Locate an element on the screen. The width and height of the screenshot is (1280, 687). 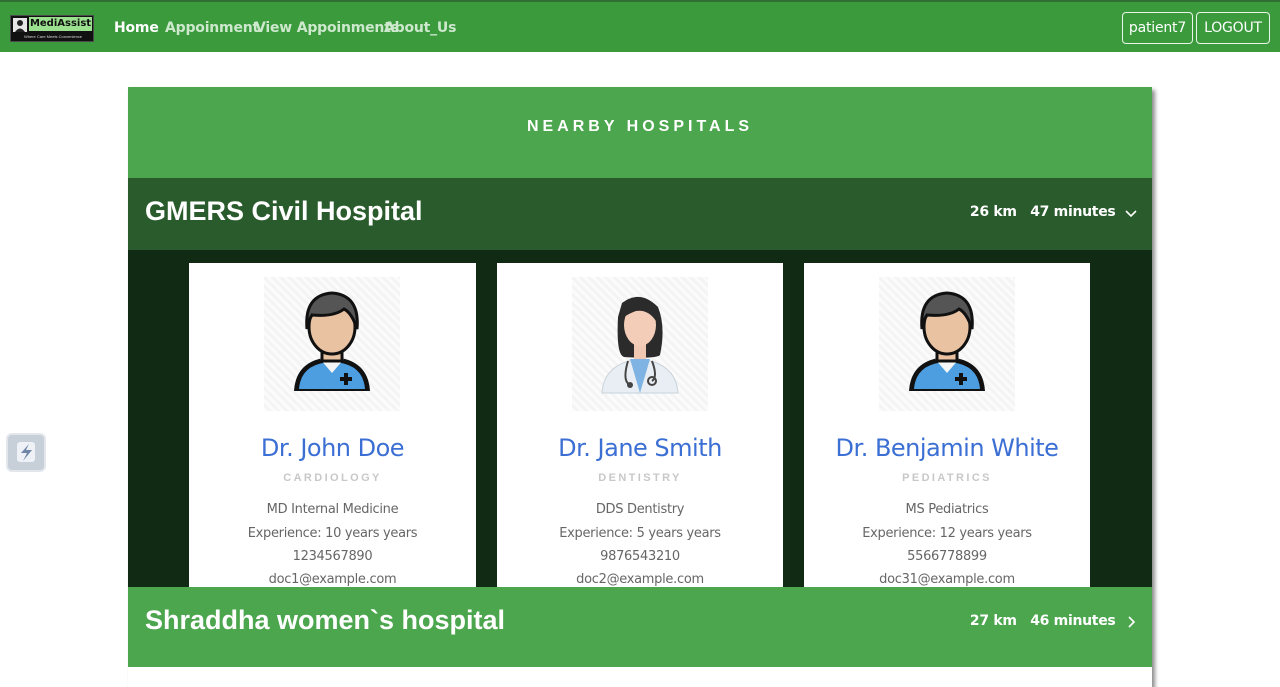
hospital-duration: 46 minutes is located at coordinates (1073, 621).